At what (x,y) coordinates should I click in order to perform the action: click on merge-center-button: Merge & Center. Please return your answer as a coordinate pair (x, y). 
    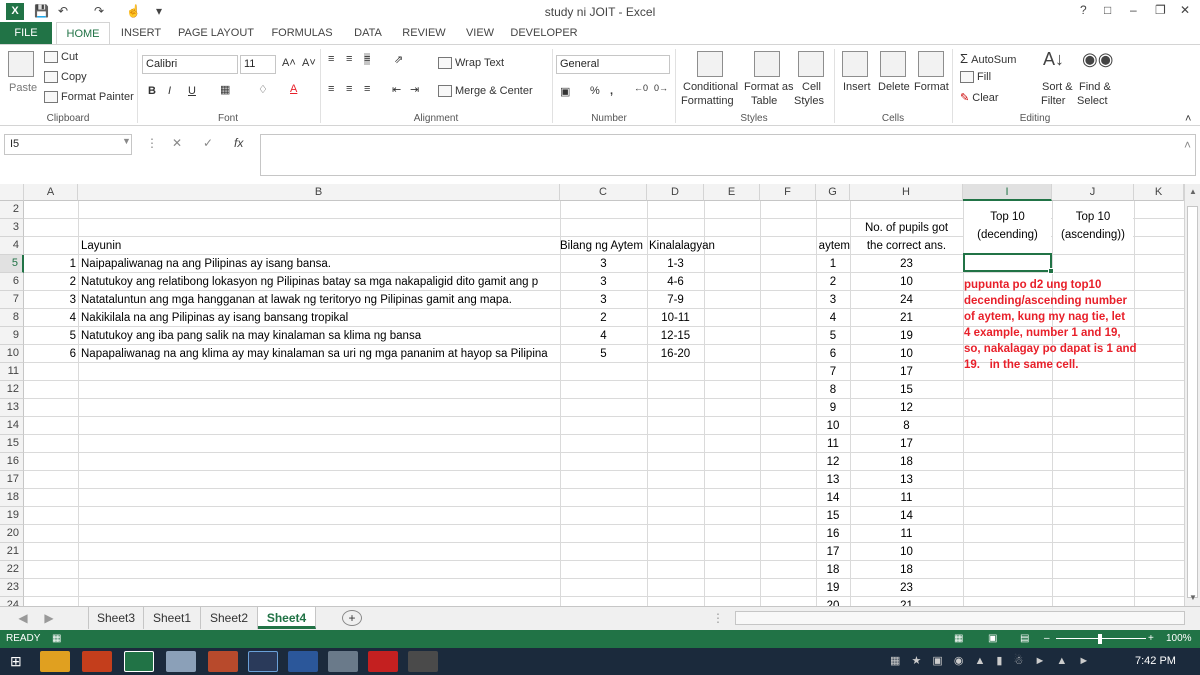
    Looking at the image, I should click on (485, 91).